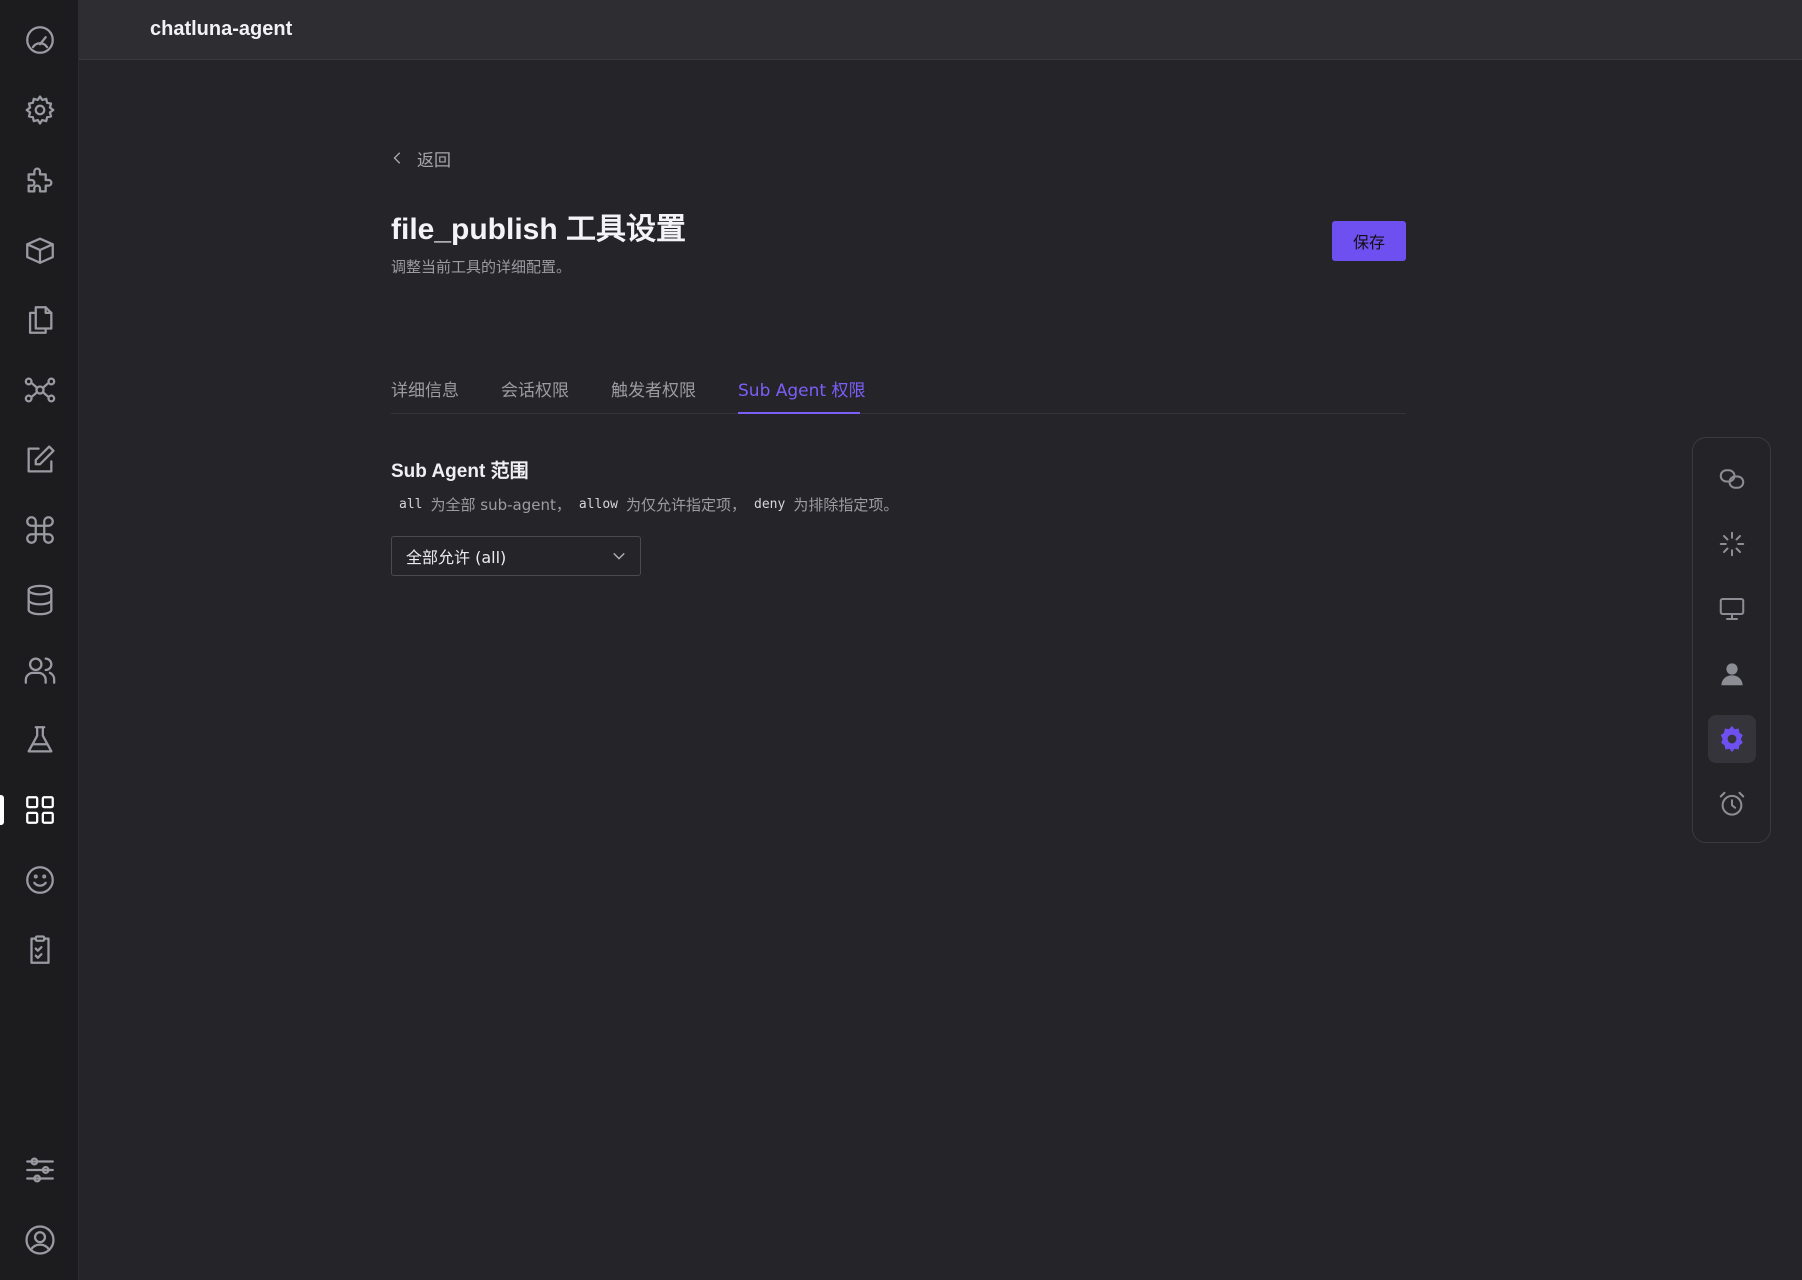 This screenshot has height=1280, width=1802. I want to click on sliders-icon, so click(39, 1170).